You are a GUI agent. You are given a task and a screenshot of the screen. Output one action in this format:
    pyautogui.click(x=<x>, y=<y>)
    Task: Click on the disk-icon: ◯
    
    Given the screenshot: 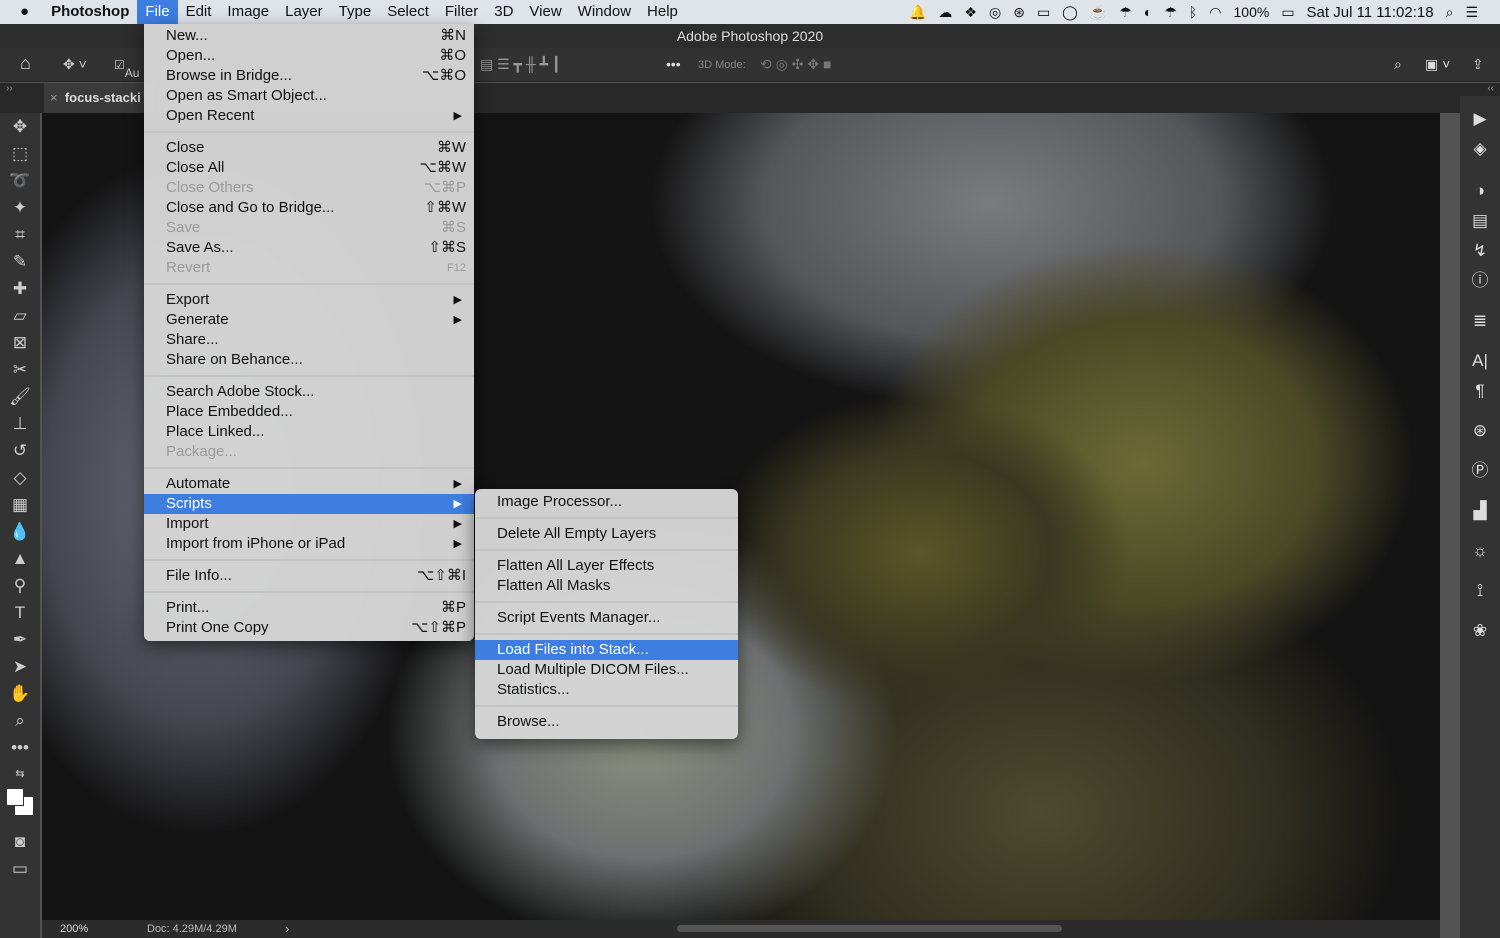 What is the action you would take?
    pyautogui.click(x=1070, y=12)
    